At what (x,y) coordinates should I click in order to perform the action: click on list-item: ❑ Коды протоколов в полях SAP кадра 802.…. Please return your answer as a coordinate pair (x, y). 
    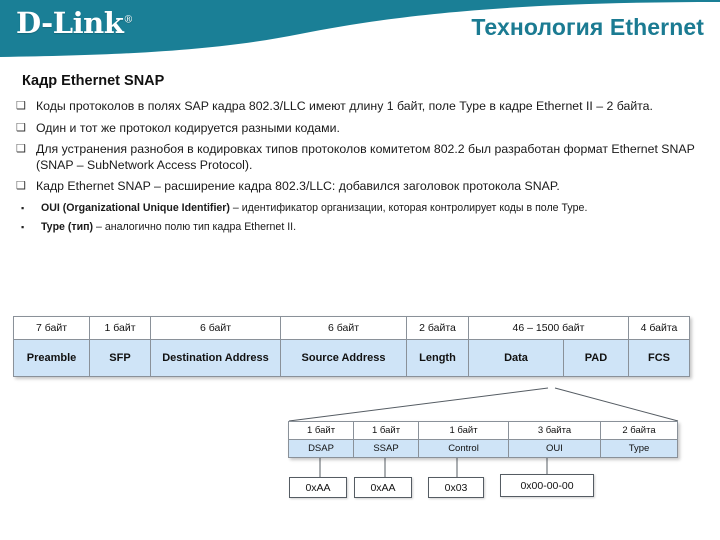
    Looking at the image, I should click on (364, 107).